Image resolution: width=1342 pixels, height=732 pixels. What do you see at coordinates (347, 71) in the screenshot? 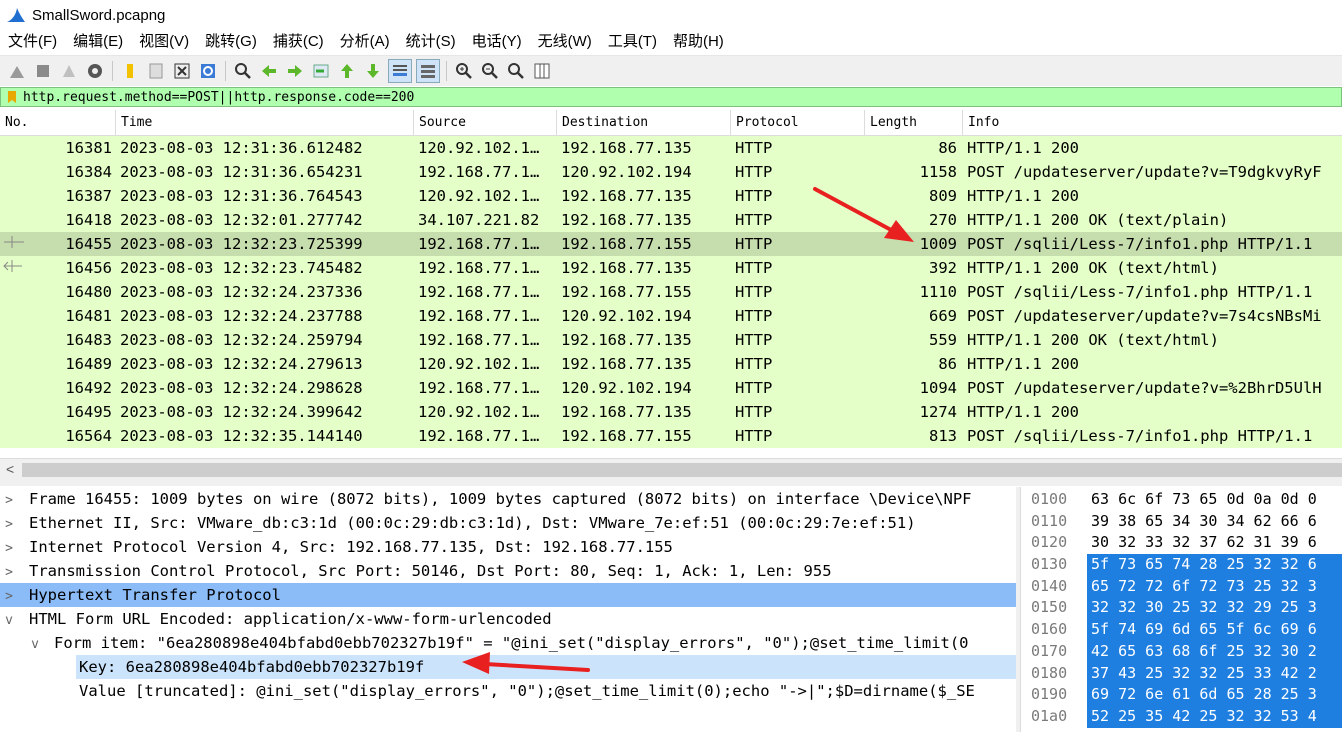
I see `first-packet-icon` at bounding box center [347, 71].